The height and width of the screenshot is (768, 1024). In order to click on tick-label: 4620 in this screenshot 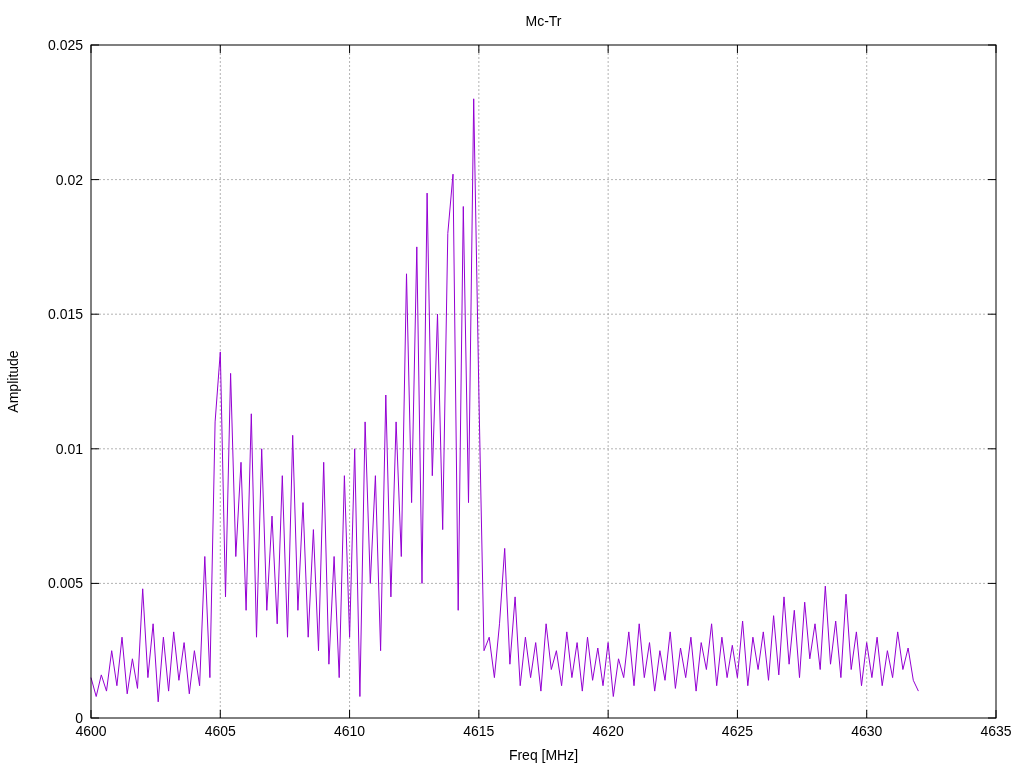, I will do `click(608, 731)`.